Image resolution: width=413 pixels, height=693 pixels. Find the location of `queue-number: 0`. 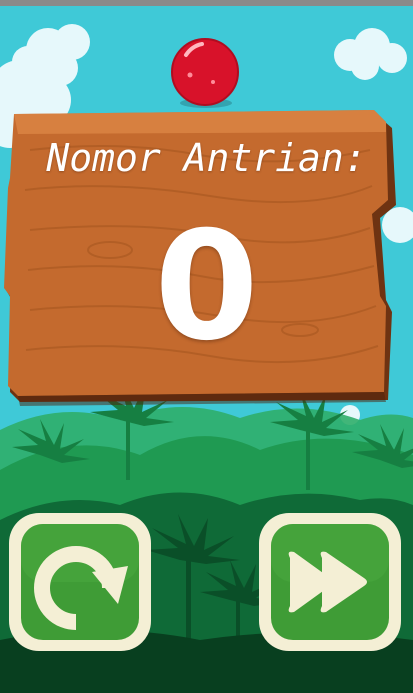

queue-number: 0 is located at coordinates (206, 287).